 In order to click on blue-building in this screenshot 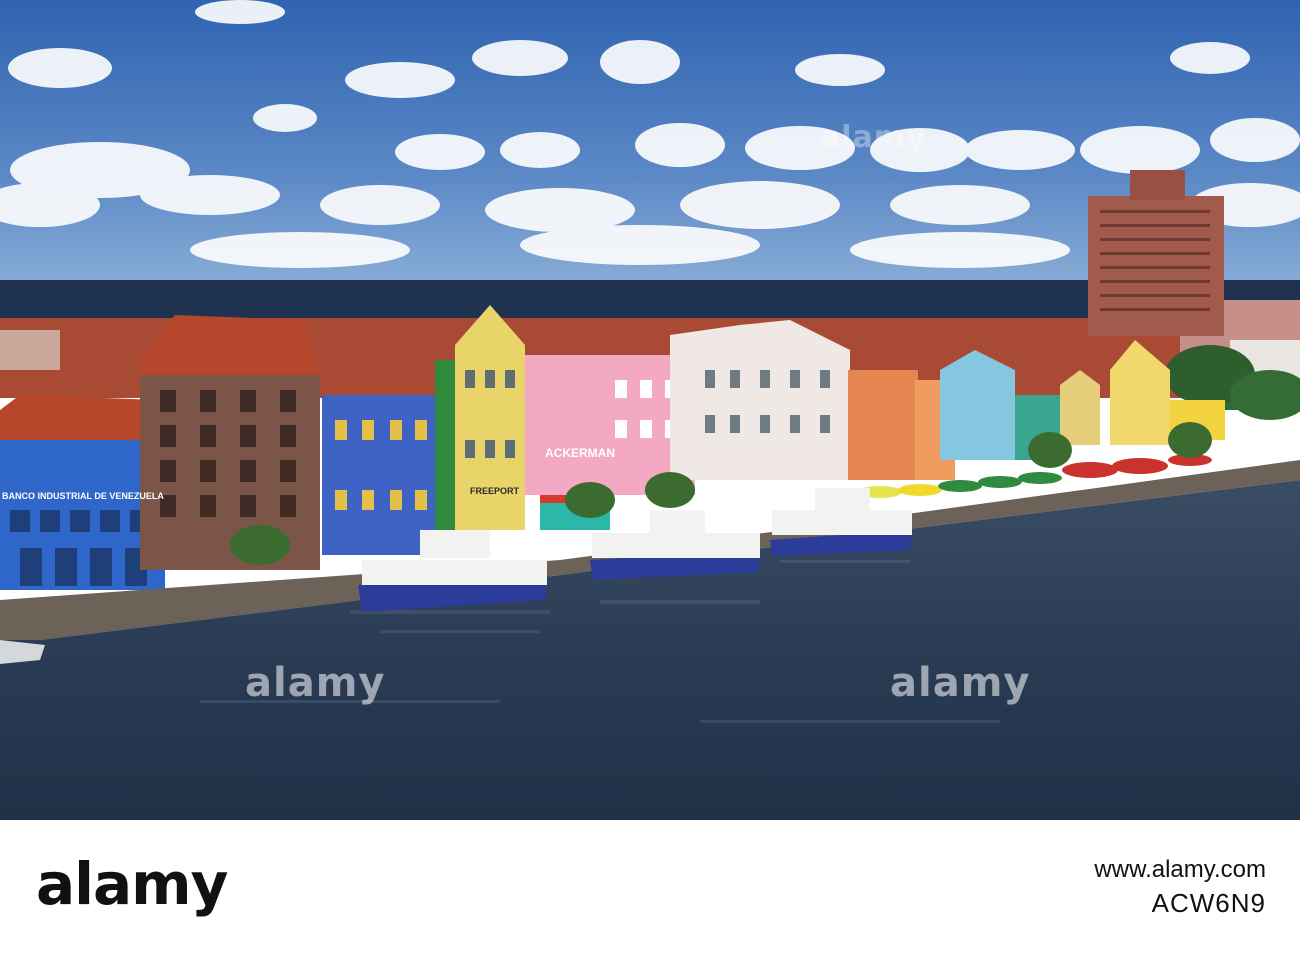, I will do `click(379, 475)`.